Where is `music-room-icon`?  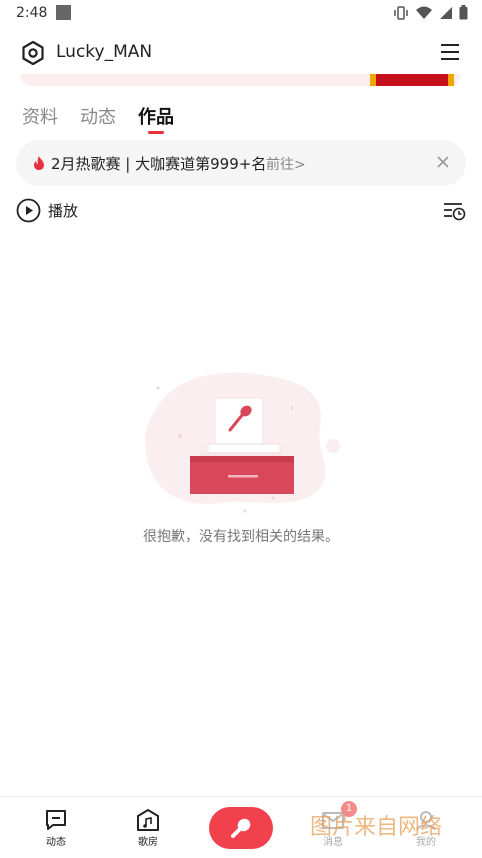
music-room-icon is located at coordinates (148, 820).